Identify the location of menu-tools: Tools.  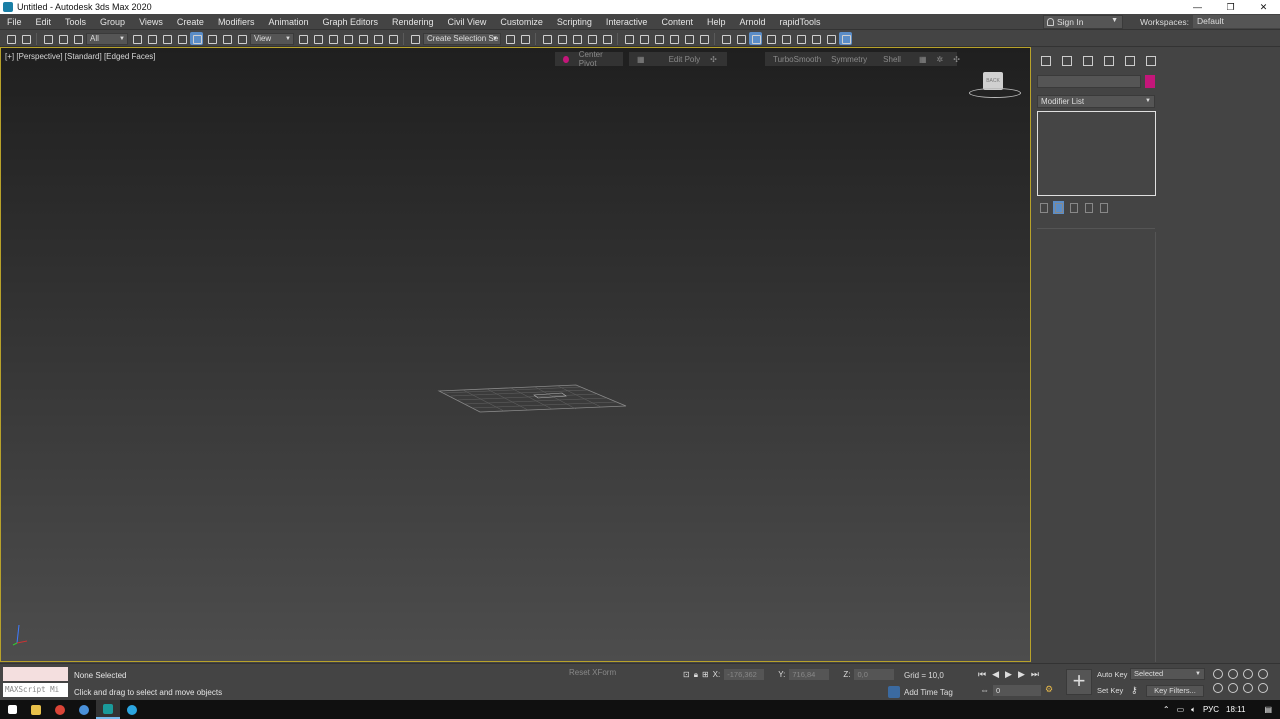
(75, 22).